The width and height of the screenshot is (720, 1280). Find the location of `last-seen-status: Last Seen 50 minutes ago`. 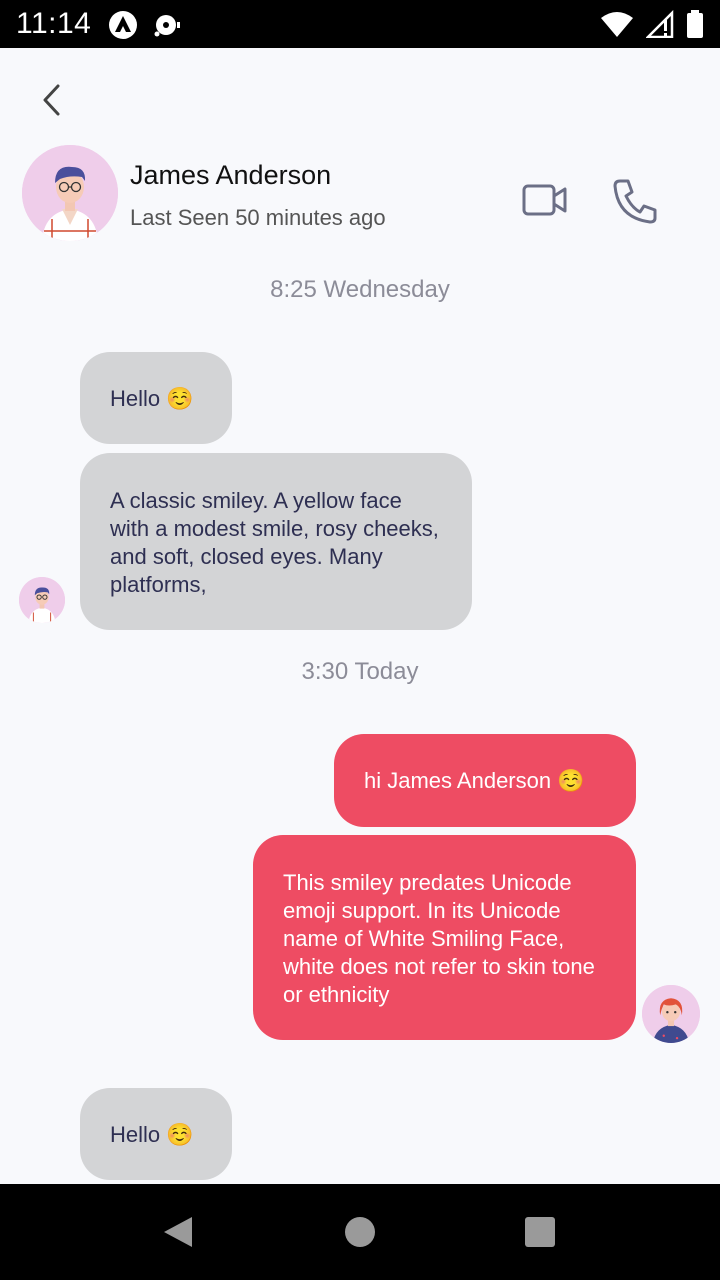

last-seen-status: Last Seen 50 minutes ago is located at coordinates (258, 217).